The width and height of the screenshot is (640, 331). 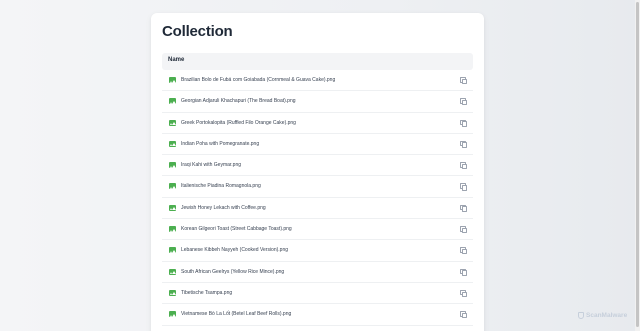 I want to click on name-column-header: Name, so click(x=176, y=60).